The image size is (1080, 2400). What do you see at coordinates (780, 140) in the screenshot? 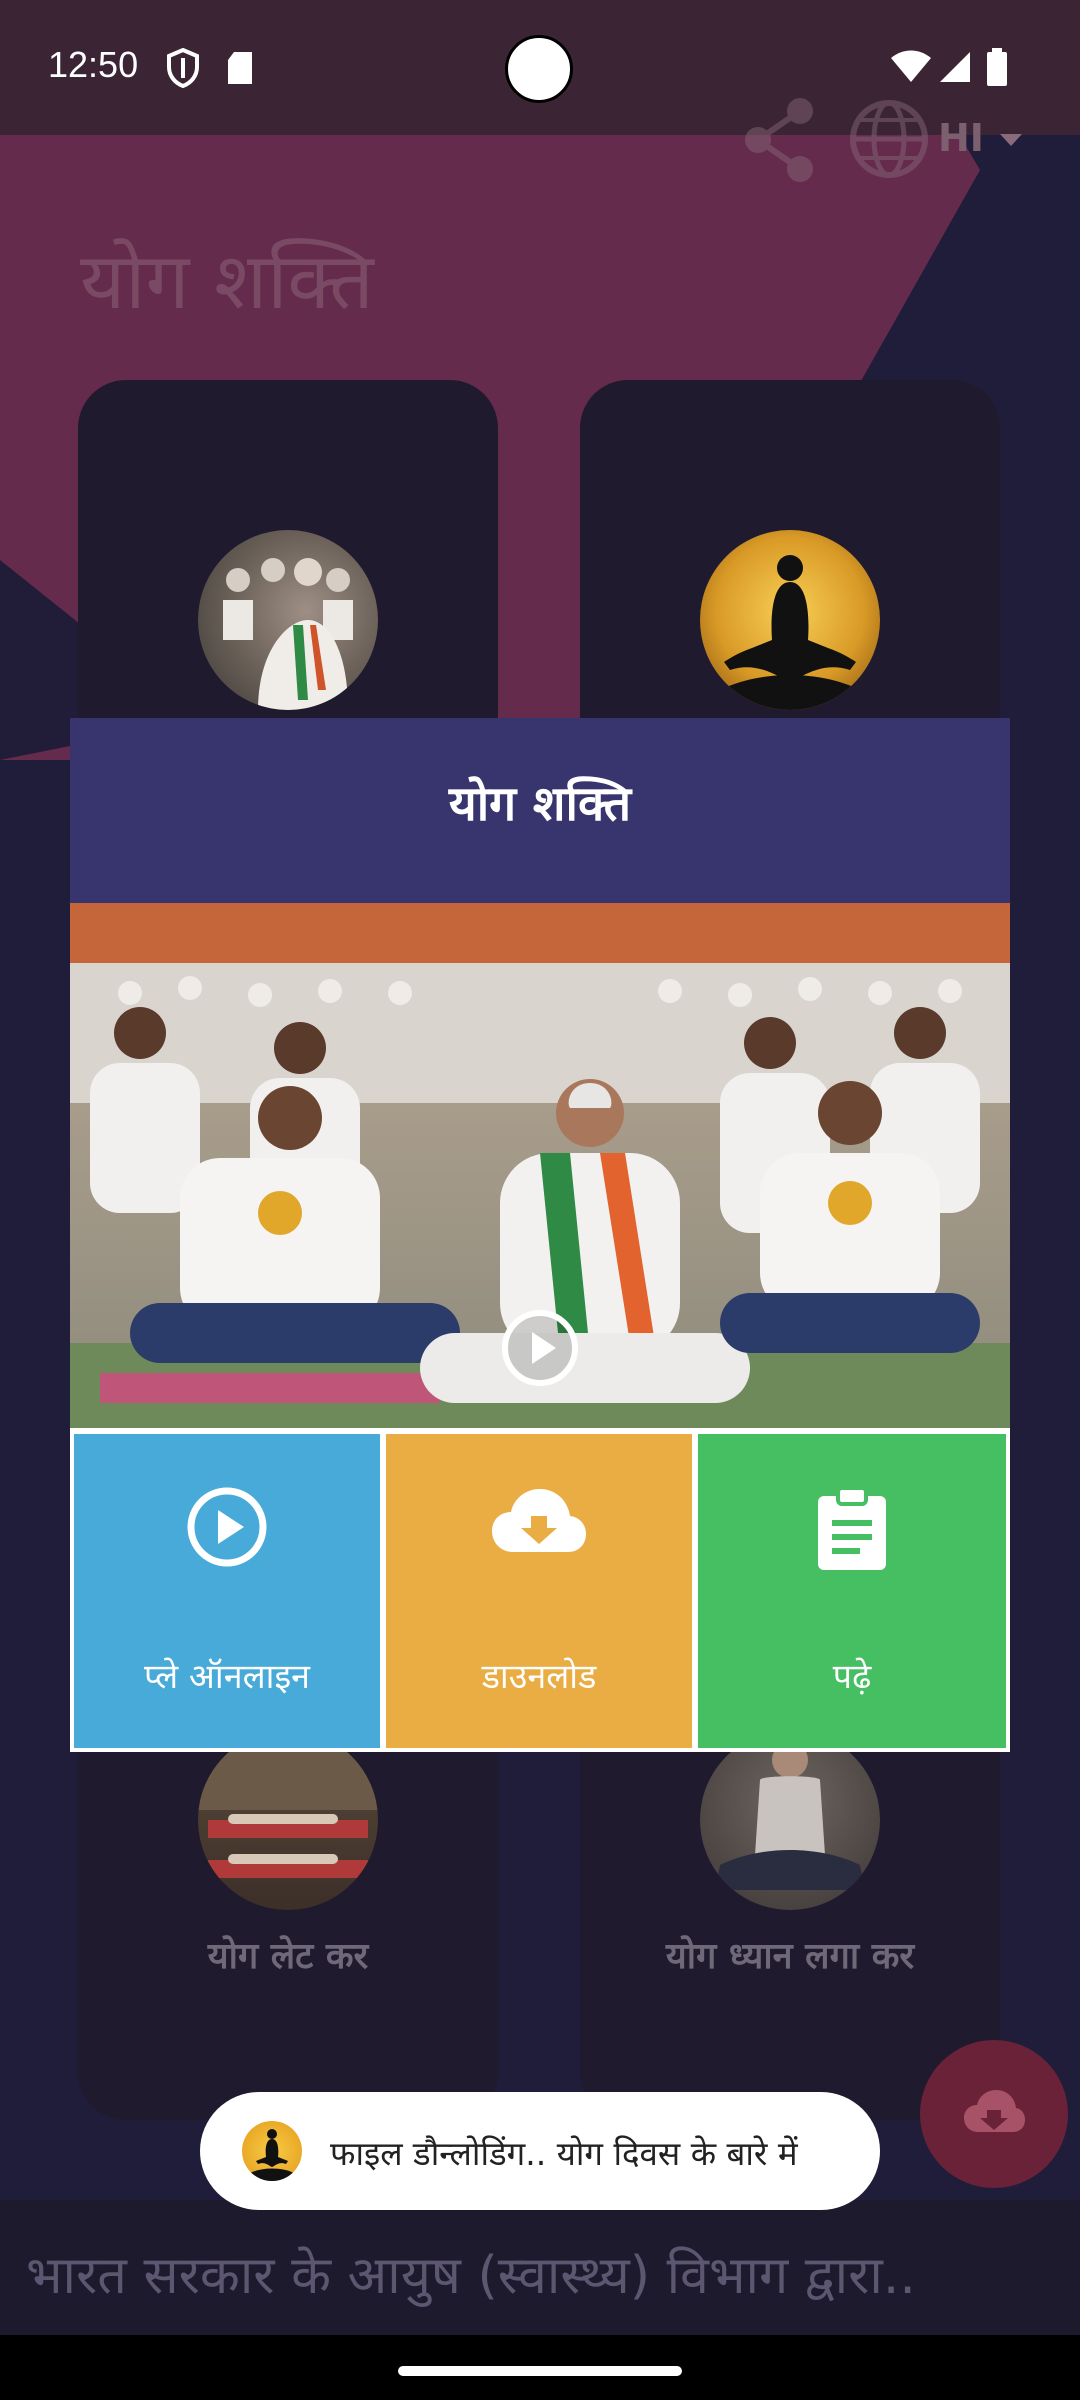
I see `share-icon` at bounding box center [780, 140].